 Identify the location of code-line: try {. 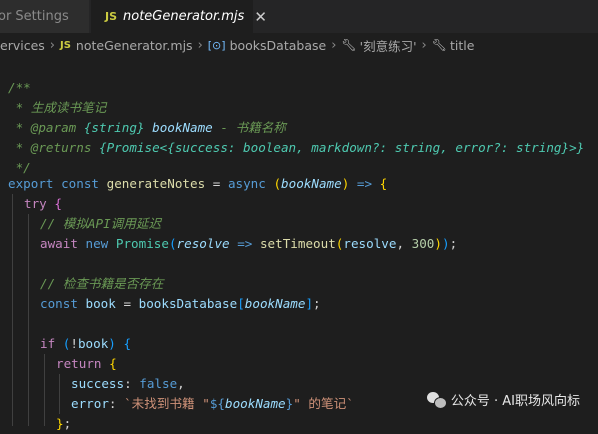
(43, 203).